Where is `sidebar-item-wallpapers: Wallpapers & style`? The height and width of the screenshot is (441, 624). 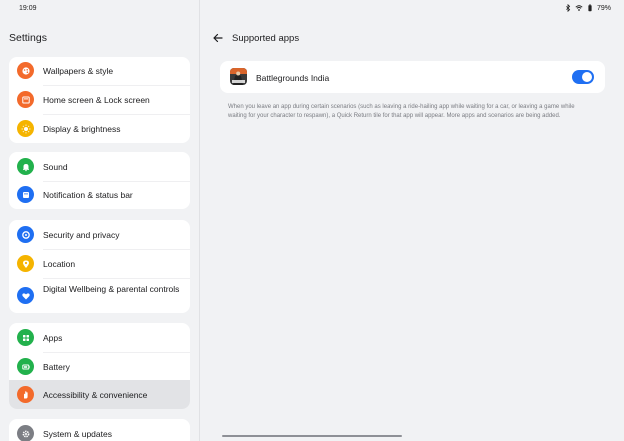 sidebar-item-wallpapers: Wallpapers & style is located at coordinates (99, 71).